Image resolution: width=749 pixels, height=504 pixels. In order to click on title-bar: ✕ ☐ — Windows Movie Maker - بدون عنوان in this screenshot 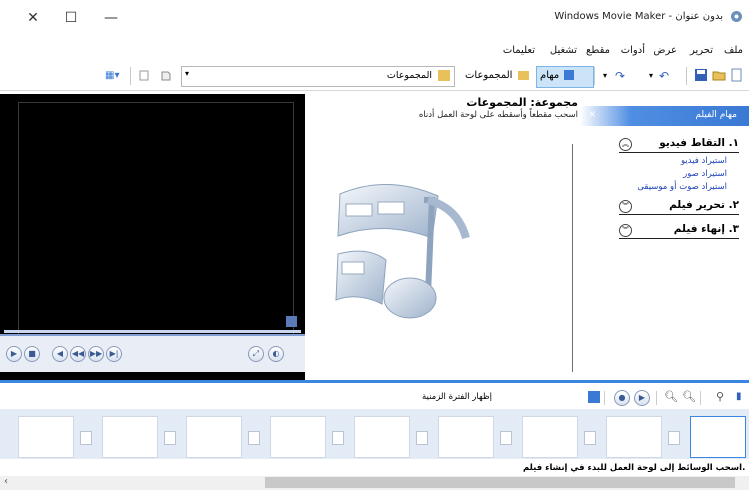, I will do `click(374, 20)`.